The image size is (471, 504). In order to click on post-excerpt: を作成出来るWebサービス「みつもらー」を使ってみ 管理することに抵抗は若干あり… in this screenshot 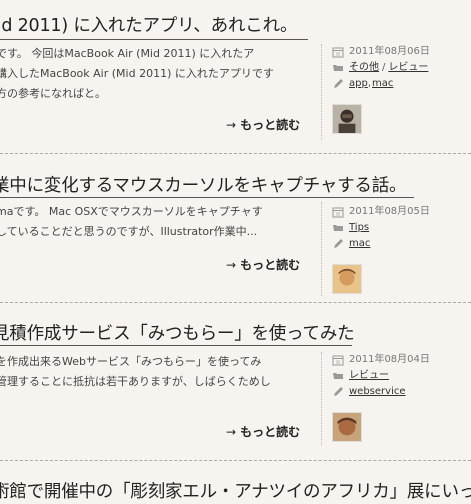, I will do `click(135, 381)`.